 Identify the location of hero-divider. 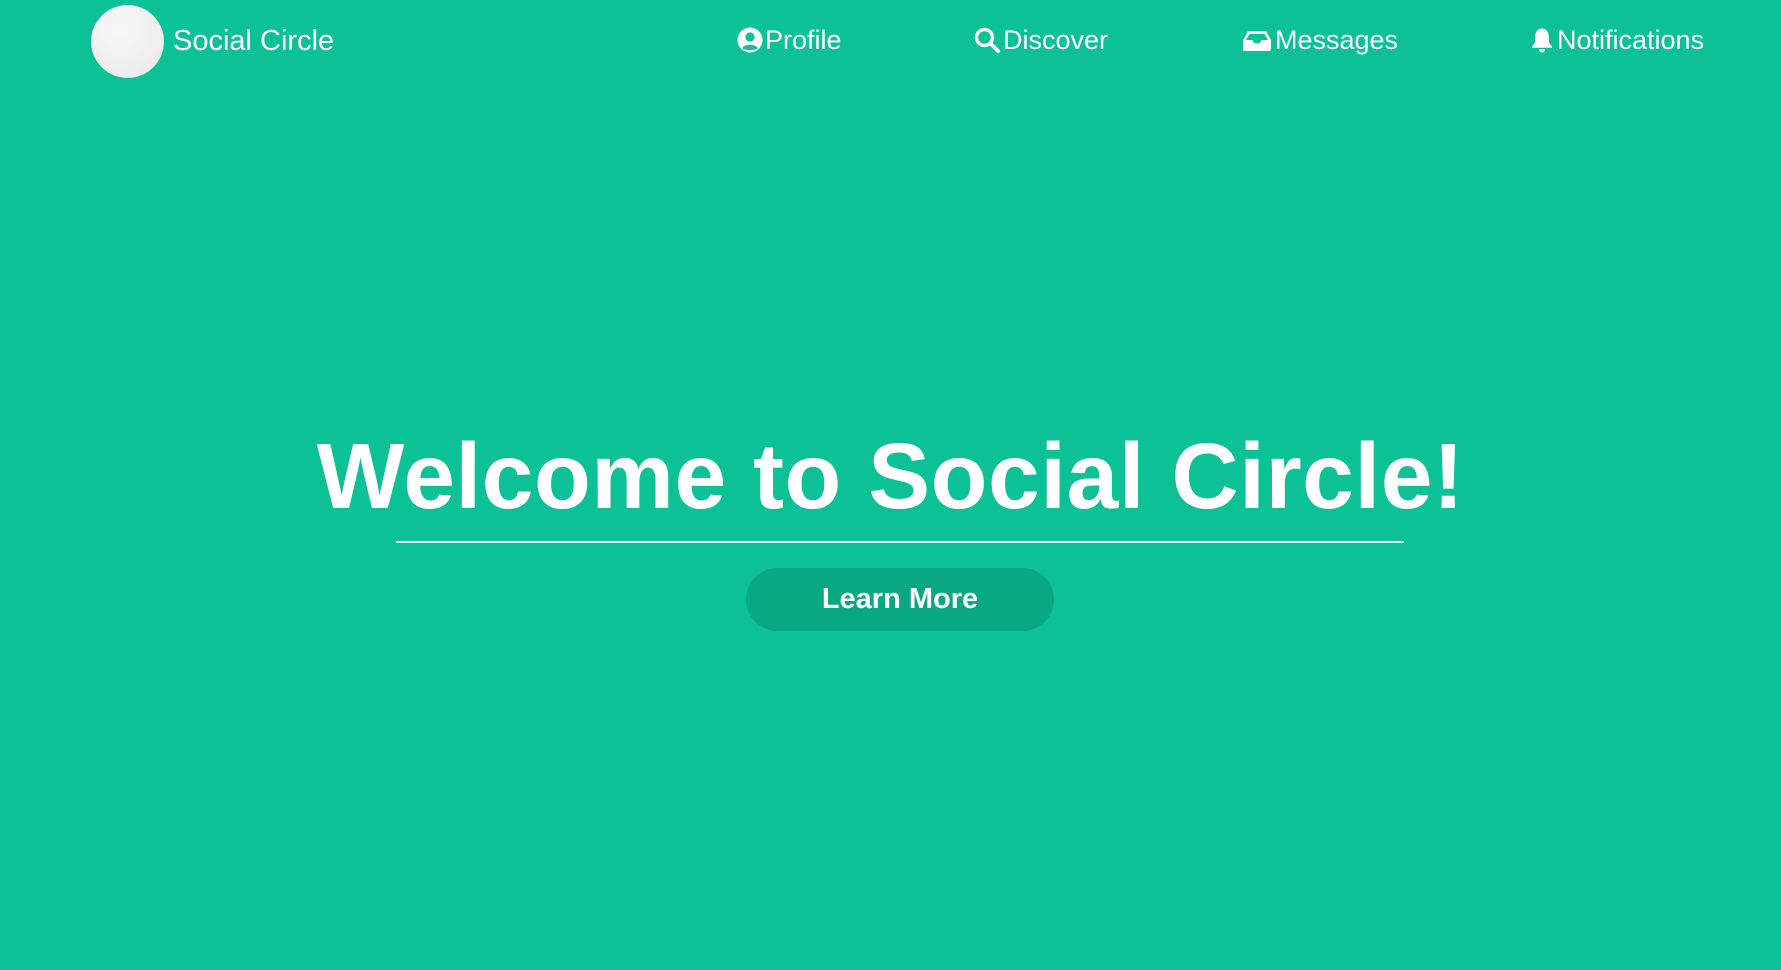
(900, 542).